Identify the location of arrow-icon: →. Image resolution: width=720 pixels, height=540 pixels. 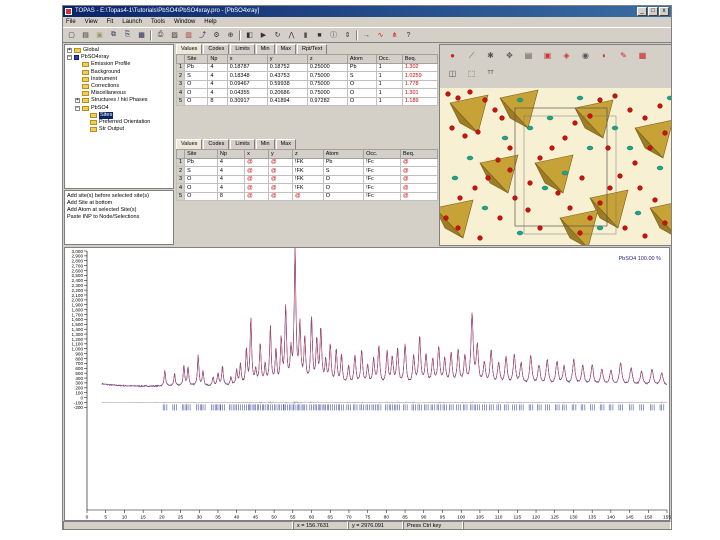
(366, 35).